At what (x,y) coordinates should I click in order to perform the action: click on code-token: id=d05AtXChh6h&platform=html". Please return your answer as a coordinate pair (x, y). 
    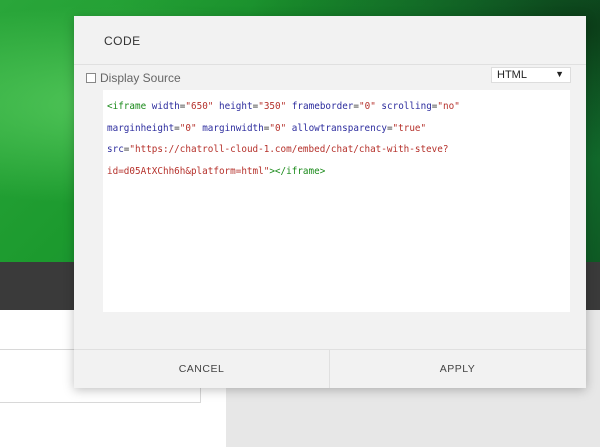
    Looking at the image, I should click on (188, 171).